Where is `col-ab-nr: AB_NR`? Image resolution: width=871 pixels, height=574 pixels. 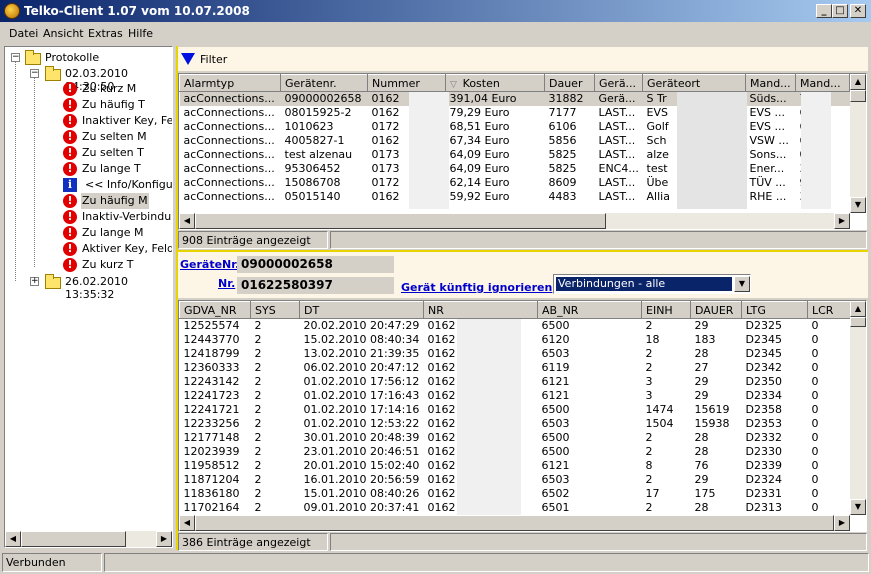
col-ab-nr: AB_NR is located at coordinates (589, 310).